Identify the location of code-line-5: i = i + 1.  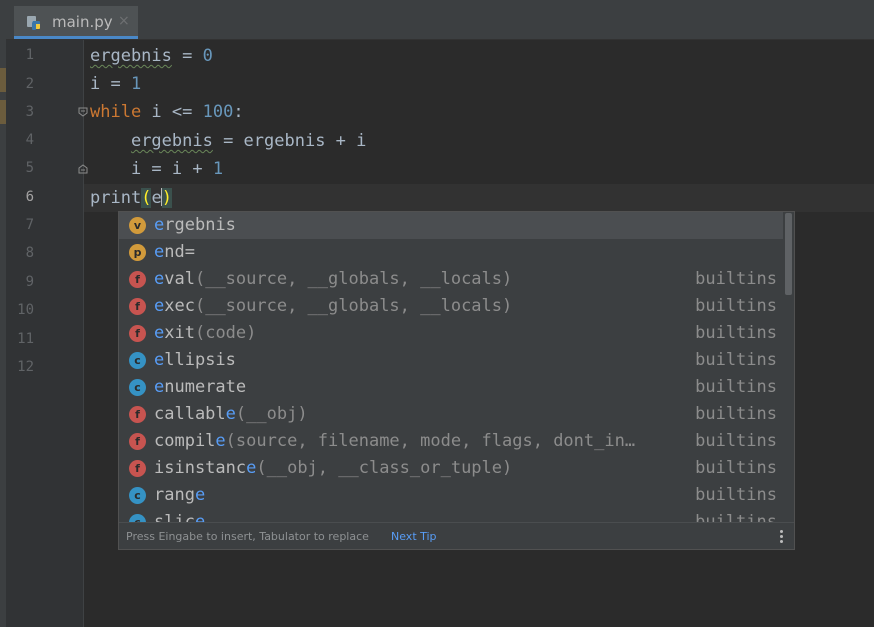
(156, 169).